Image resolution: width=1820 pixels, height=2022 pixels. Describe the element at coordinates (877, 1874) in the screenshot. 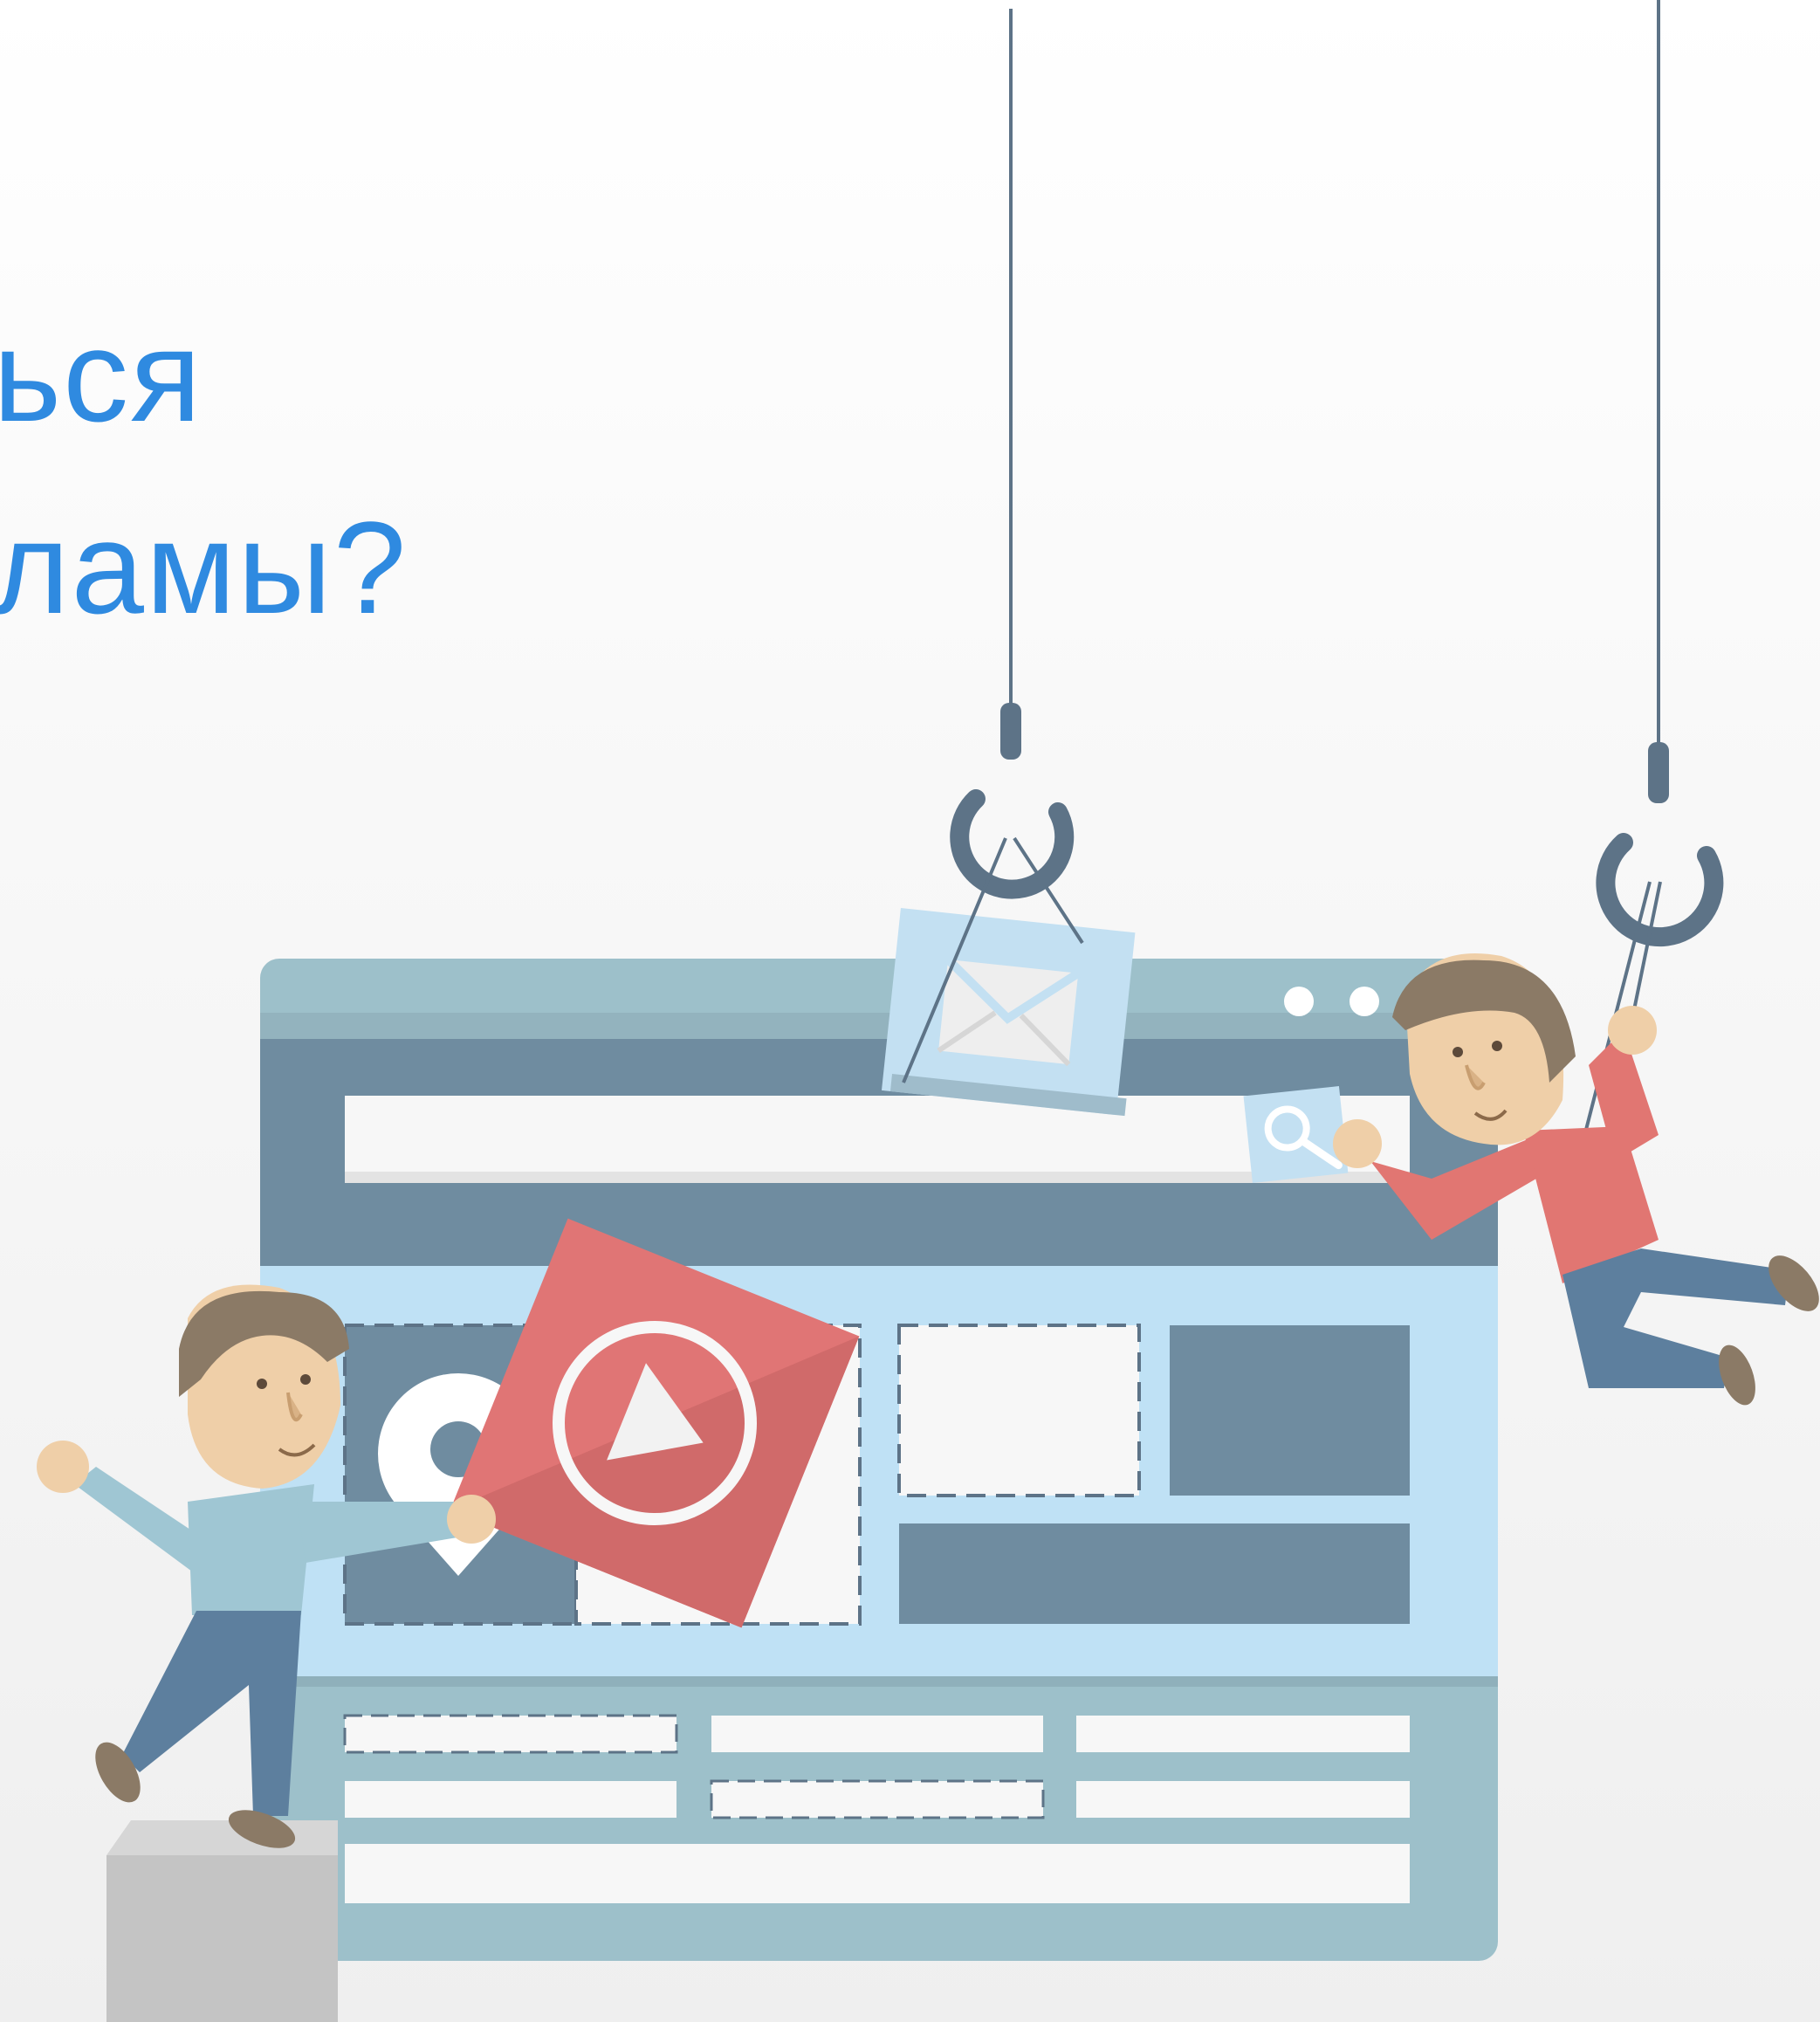

I see `footer-bar` at that location.